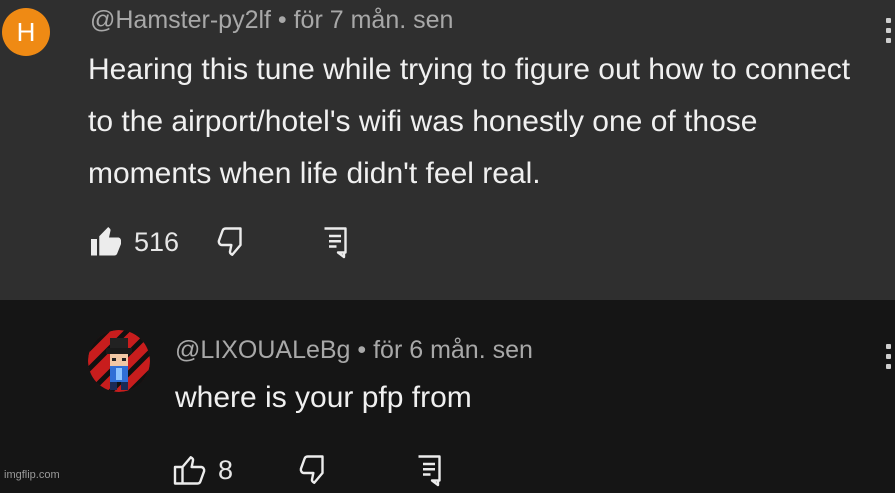  What do you see at coordinates (354, 350) in the screenshot?
I see `comment-meta: @LIXOUALeBg • för 6 mån. sen` at bounding box center [354, 350].